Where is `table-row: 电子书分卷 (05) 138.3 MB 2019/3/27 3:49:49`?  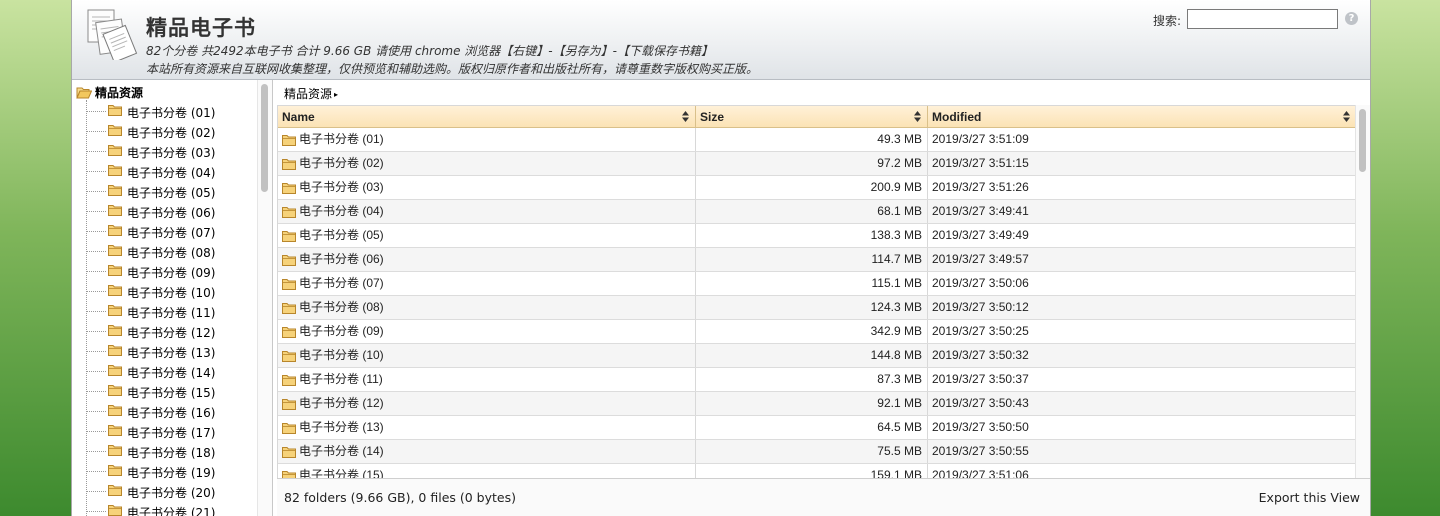 table-row: 电子书分卷 (05) 138.3 MB 2019/3/27 3:49:49 is located at coordinates (817, 236).